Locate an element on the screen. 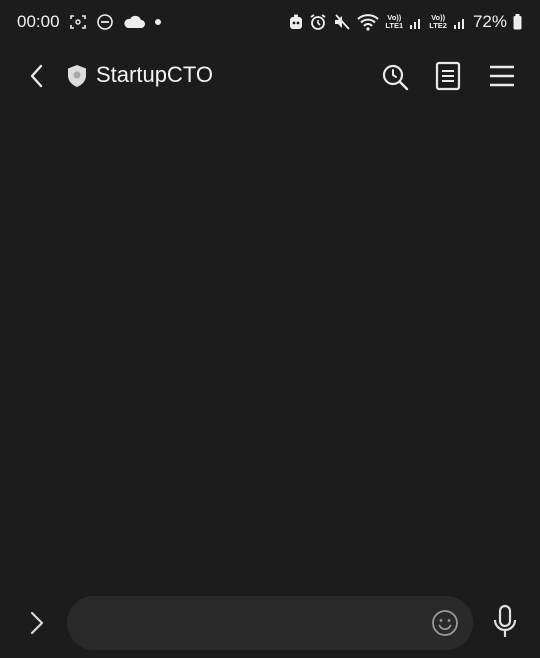 The width and height of the screenshot is (540, 658). wifi-icon is located at coordinates (368, 22).